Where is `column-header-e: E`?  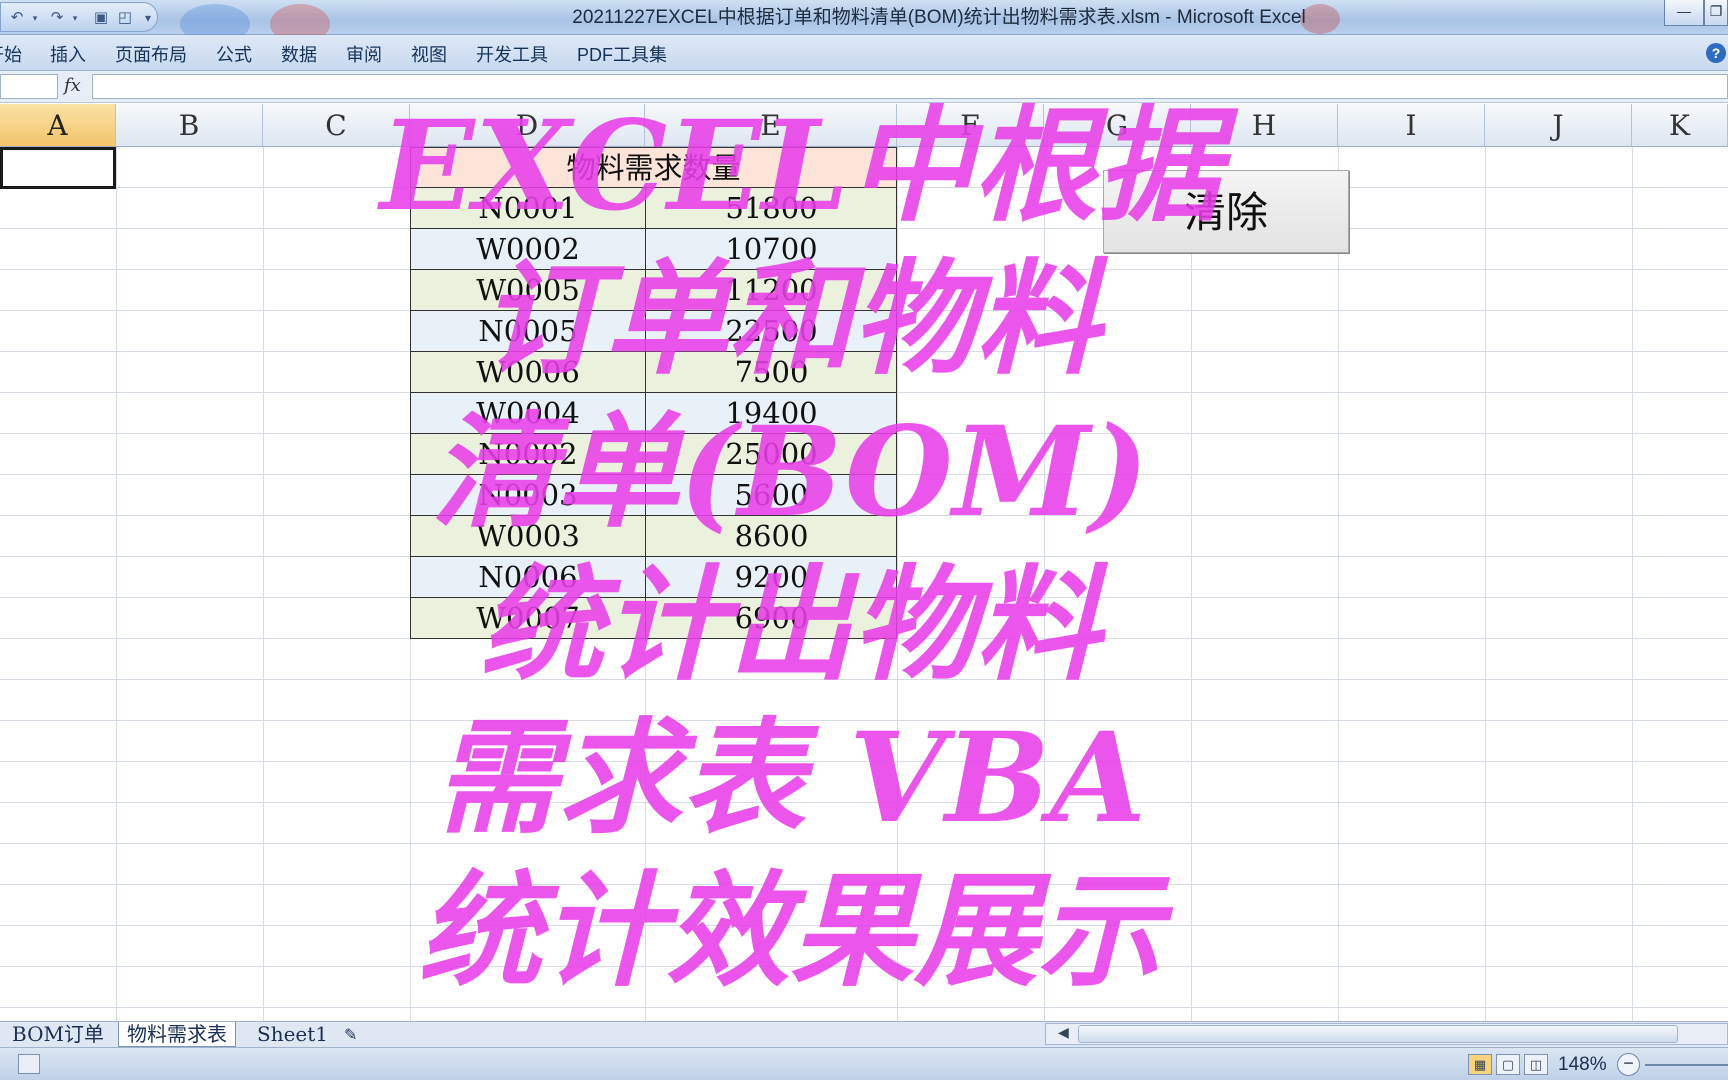
column-header-e: E is located at coordinates (771, 125).